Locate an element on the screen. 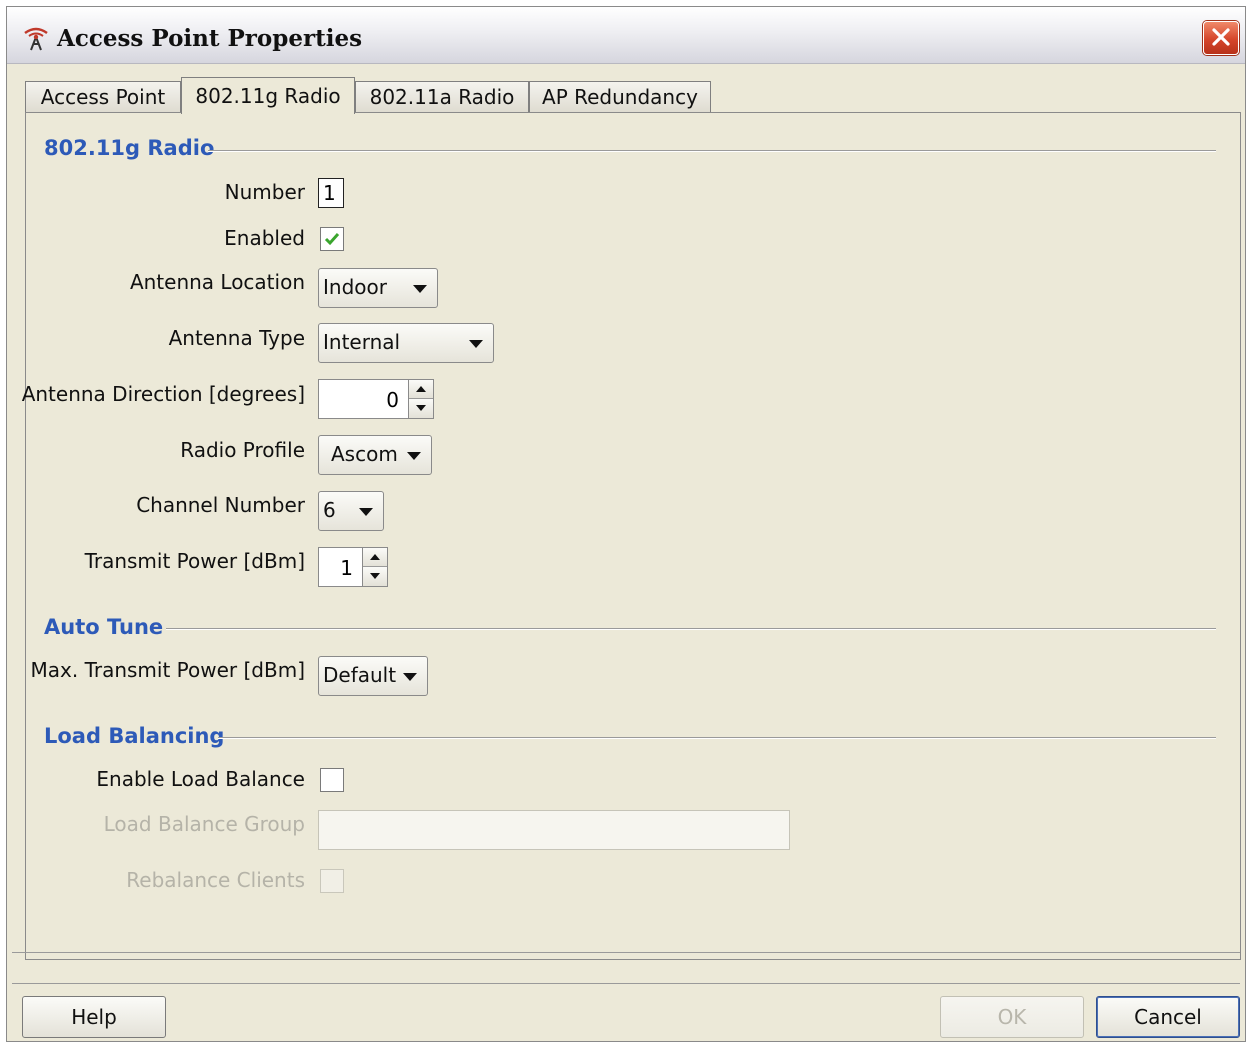 The image size is (1250, 1046). antenna-type-select: Internal is located at coordinates (406, 343).